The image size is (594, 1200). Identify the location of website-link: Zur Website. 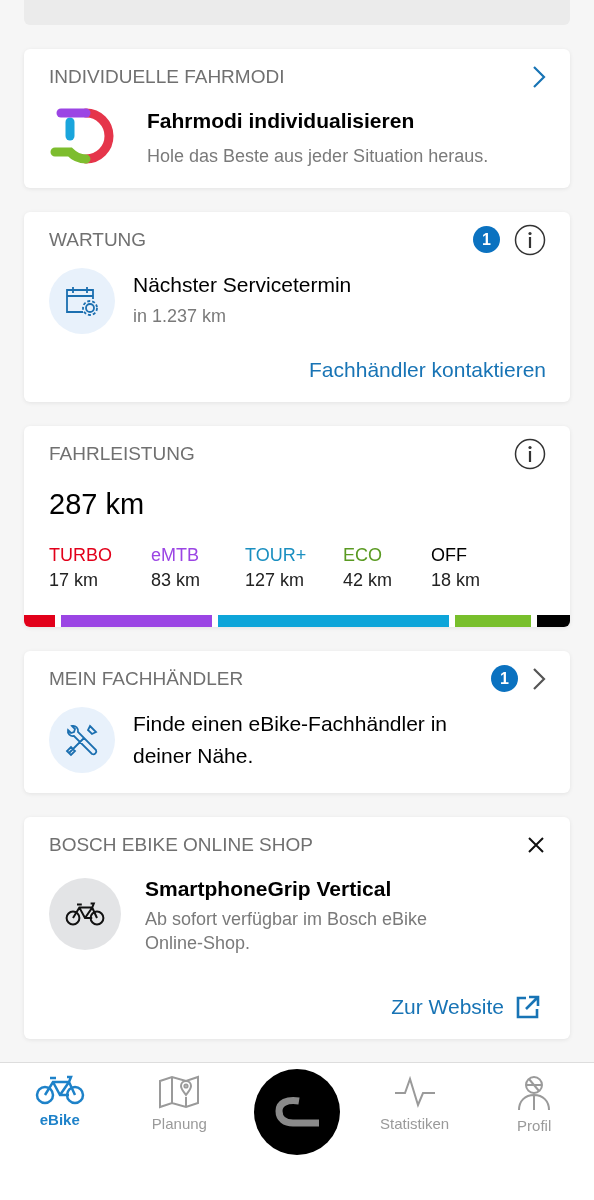
(465, 1007).